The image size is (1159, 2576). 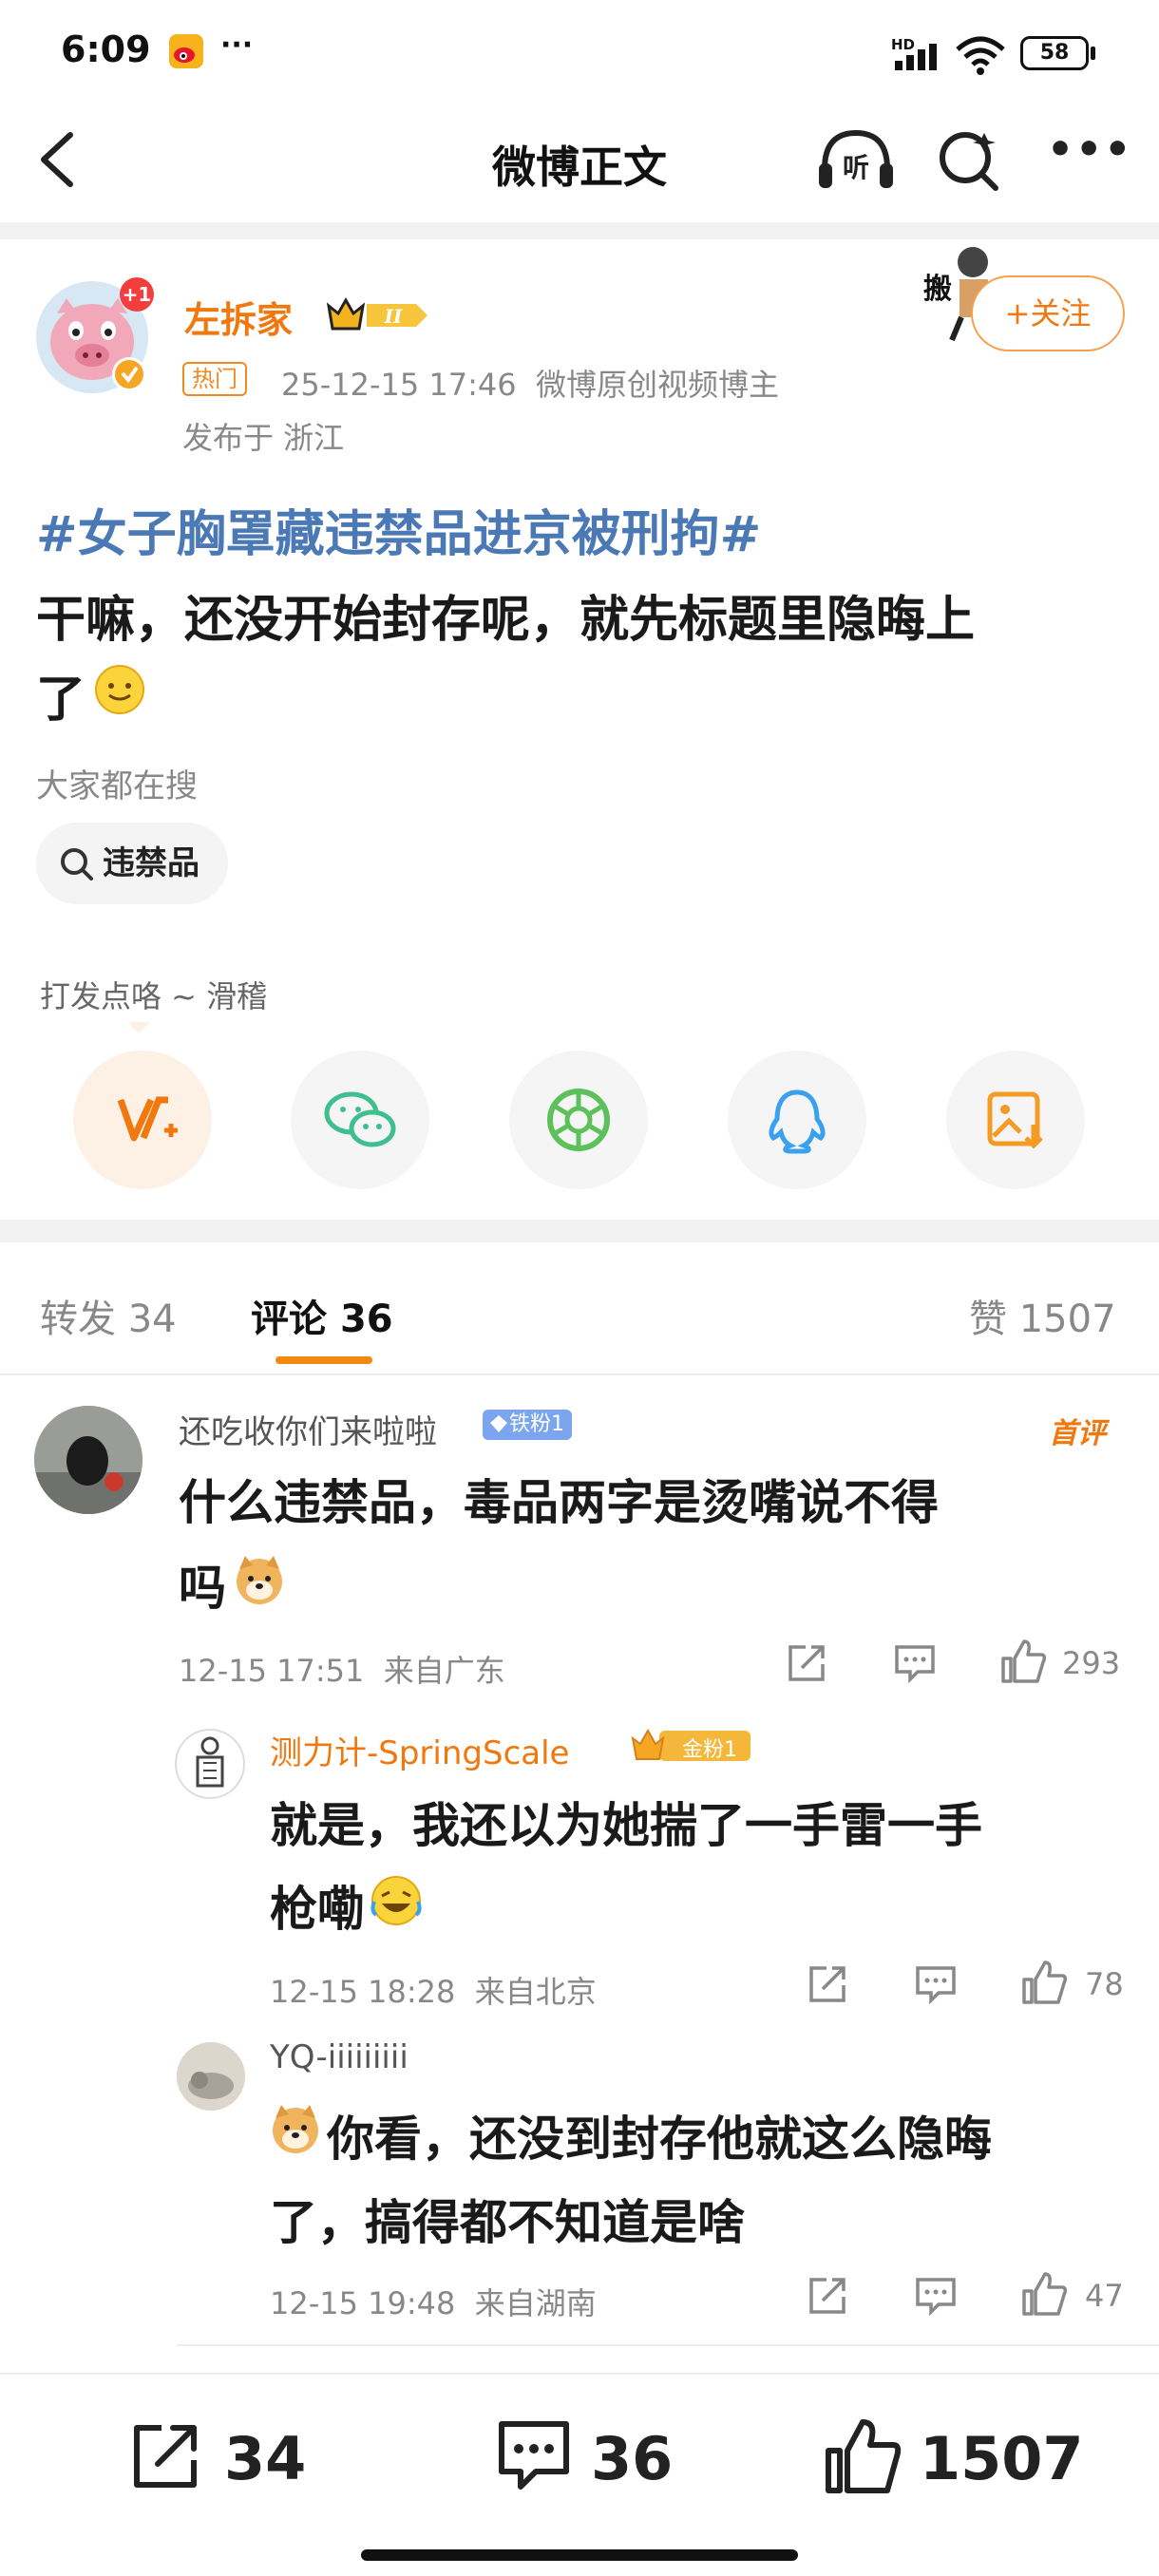 I want to click on weibo-app-icon, so click(x=186, y=51).